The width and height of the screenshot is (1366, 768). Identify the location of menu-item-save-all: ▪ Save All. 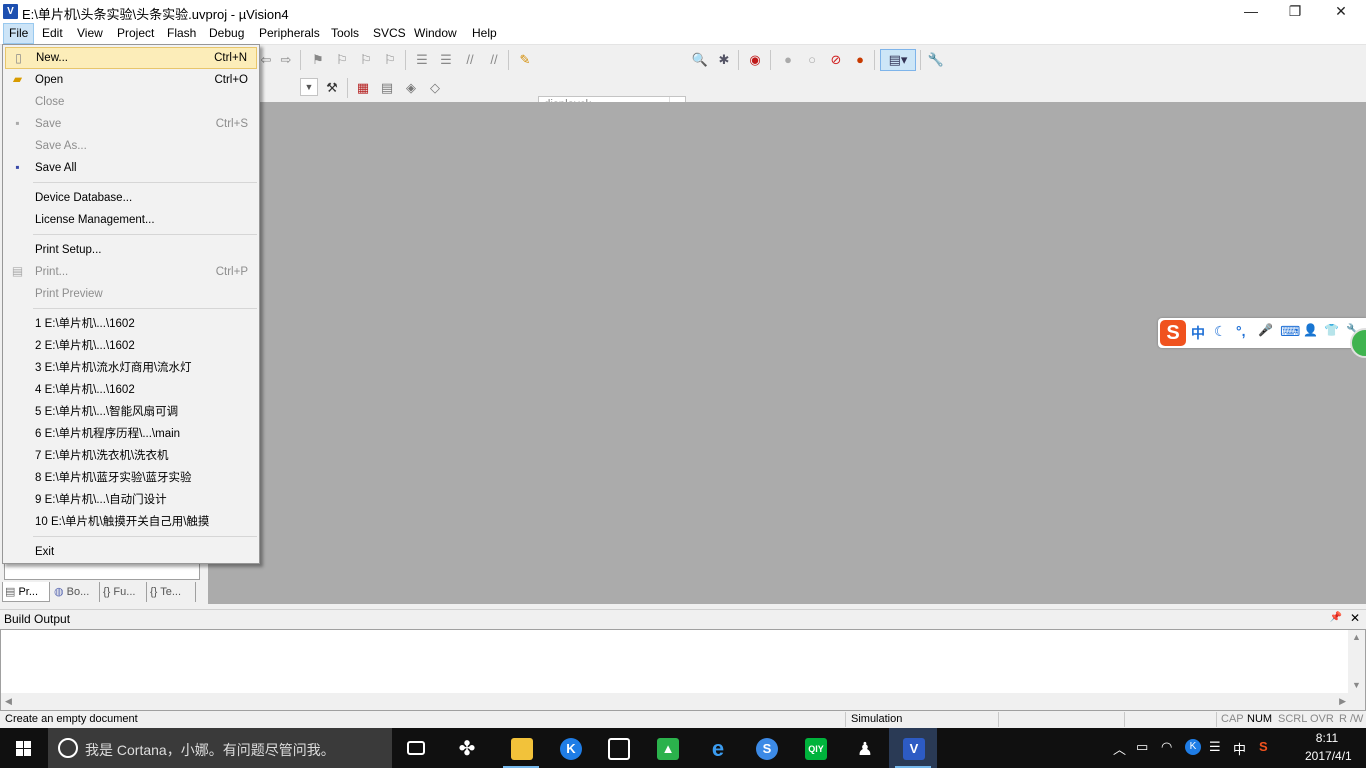
(131, 168).